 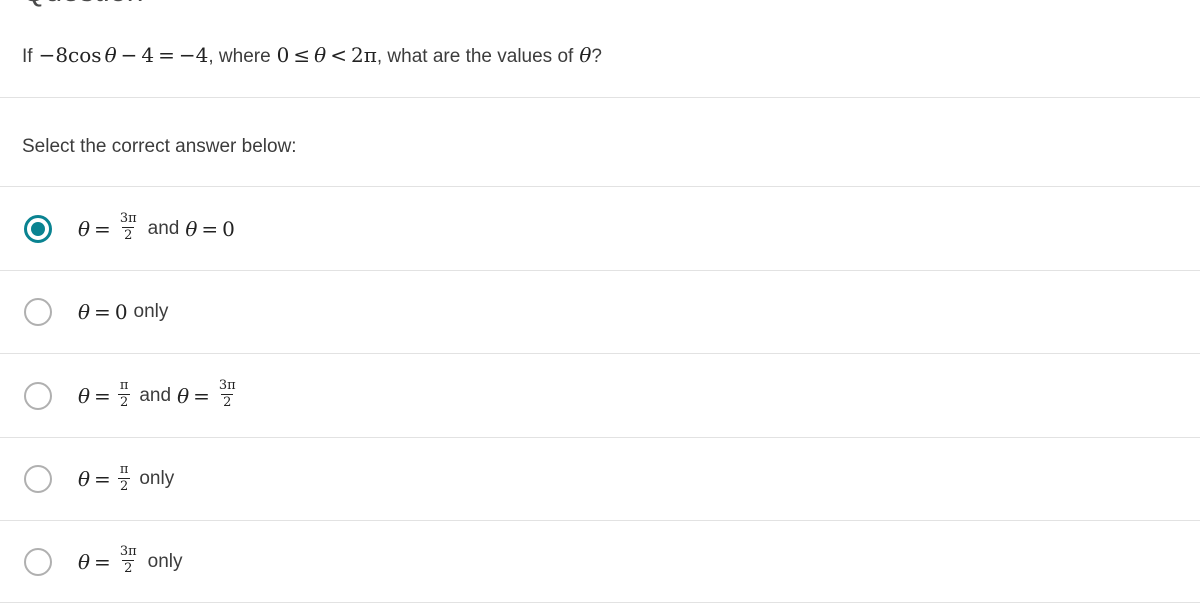 I want to click on page-title: Question, so click(x=83, y=5).